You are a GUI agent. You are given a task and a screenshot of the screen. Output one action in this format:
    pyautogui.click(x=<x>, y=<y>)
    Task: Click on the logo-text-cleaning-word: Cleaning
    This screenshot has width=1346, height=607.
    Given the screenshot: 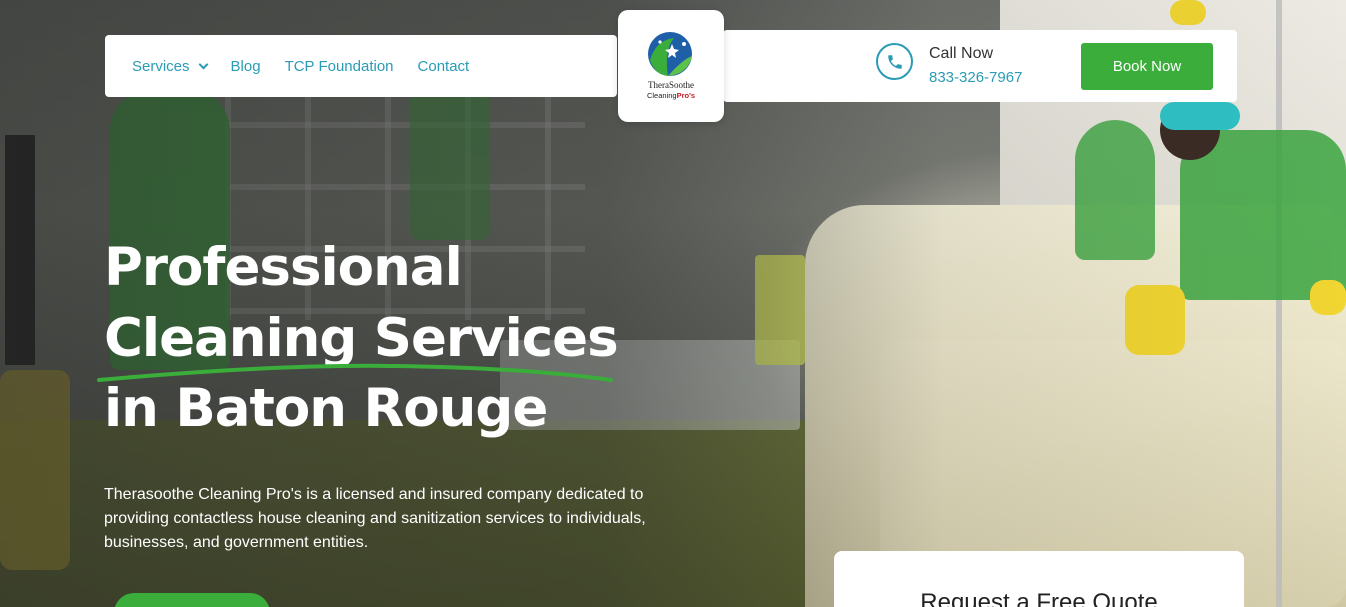 What is the action you would take?
    pyautogui.click(x=661, y=95)
    